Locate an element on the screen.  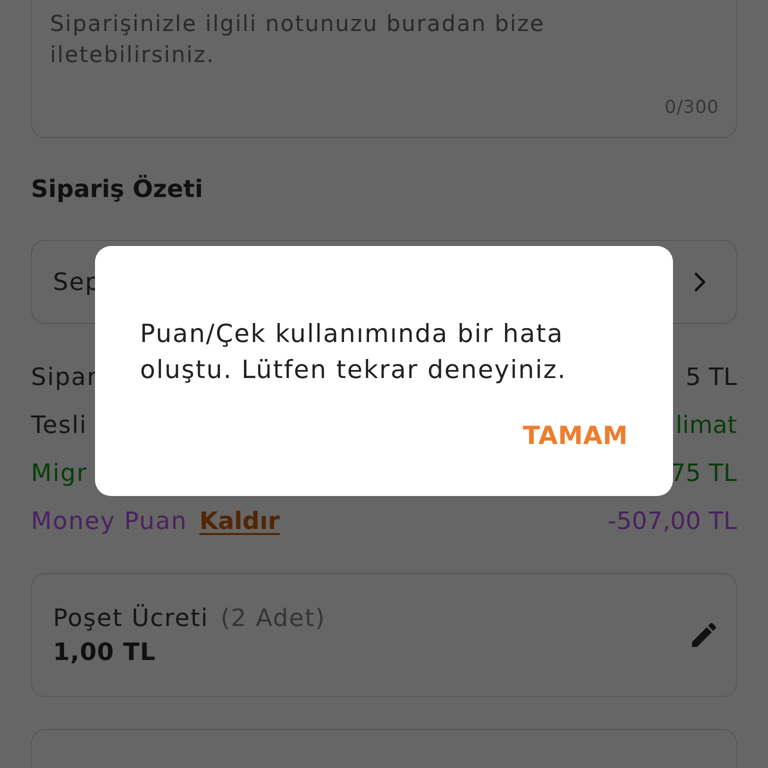
summary-value: limat is located at coordinates (706, 425).